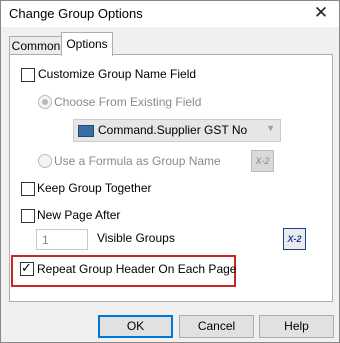  Describe the element at coordinates (28, 75) in the screenshot. I see `customize-group-name-checkbox` at that location.